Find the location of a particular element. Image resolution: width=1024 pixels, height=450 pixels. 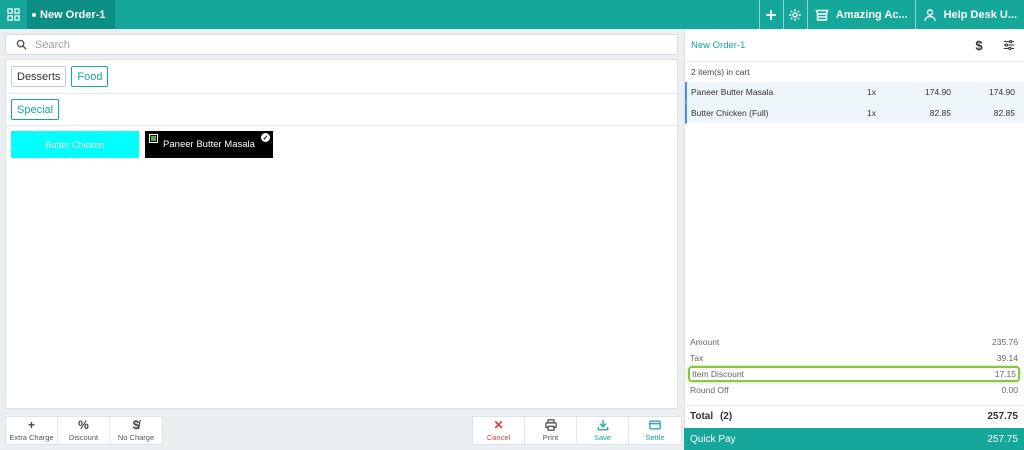

category-desserts: Desserts is located at coordinates (39, 76).